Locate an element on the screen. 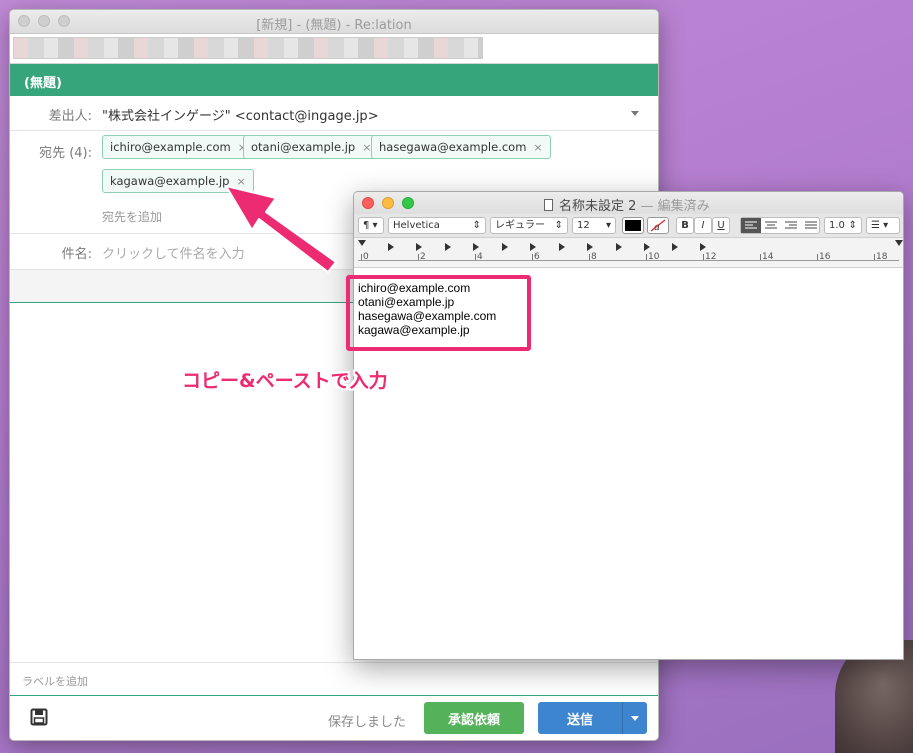 This screenshot has height=753, width=913. recipient-chip: hasegawa@example.com × is located at coordinates (461, 147).